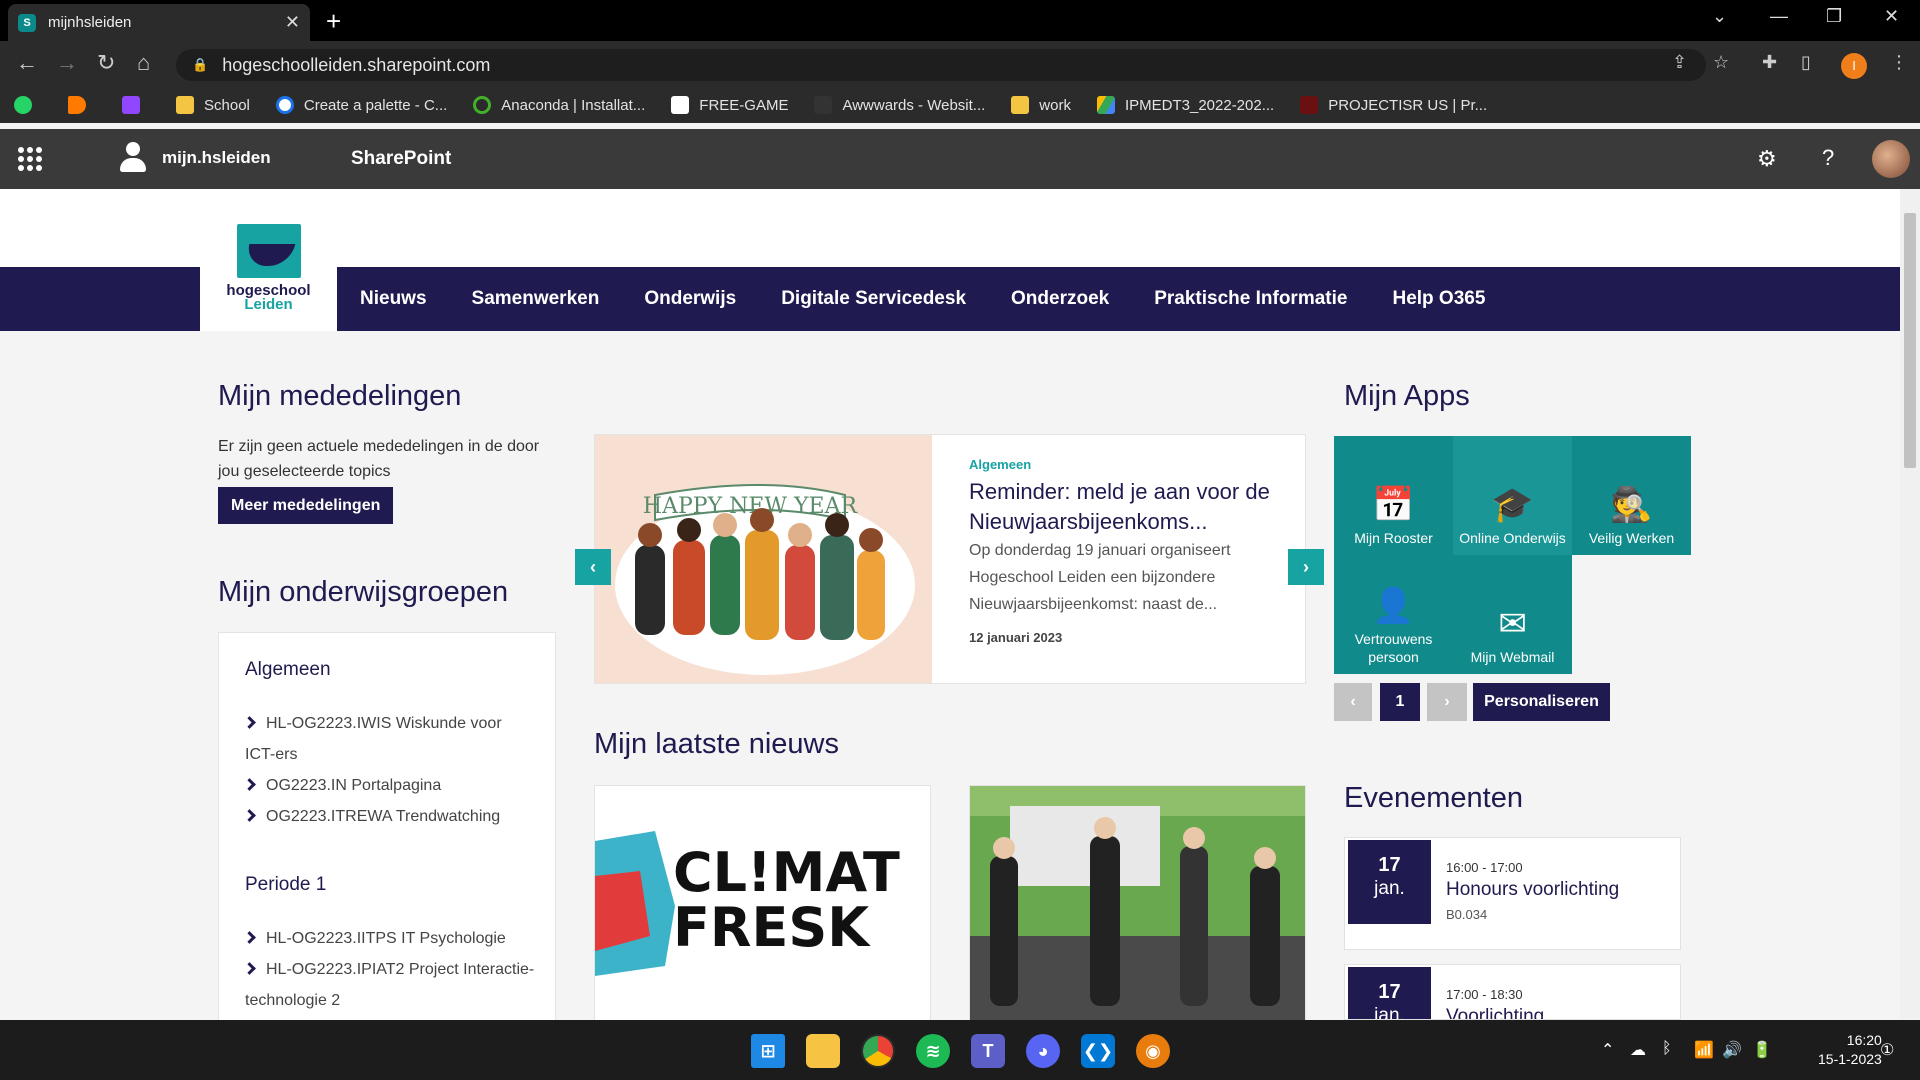 The height and width of the screenshot is (1080, 1920). What do you see at coordinates (536, 299) in the screenshot?
I see `nav-samenwerken: Samenwerken` at bounding box center [536, 299].